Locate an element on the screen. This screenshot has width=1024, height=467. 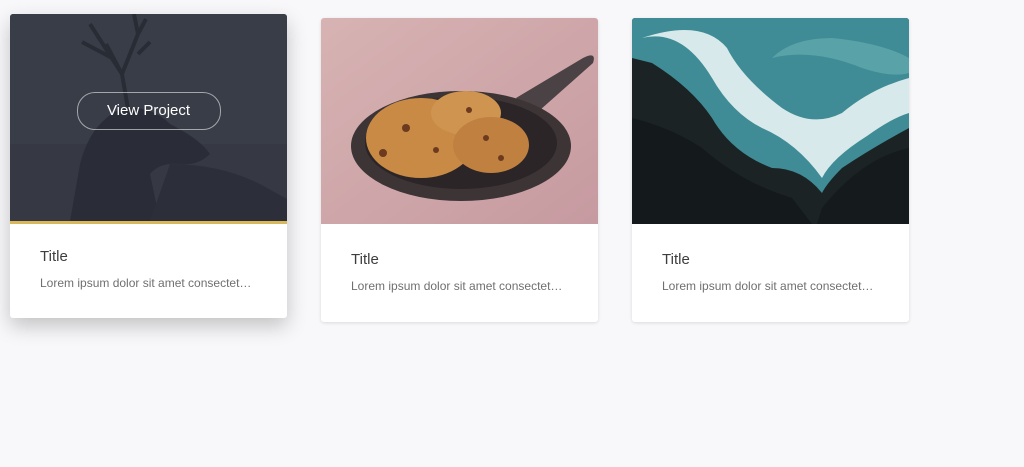
ocean-image is located at coordinates (770, 121).